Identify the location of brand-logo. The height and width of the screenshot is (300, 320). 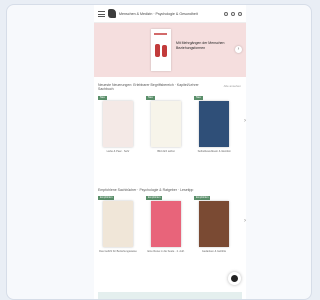
(112, 13).